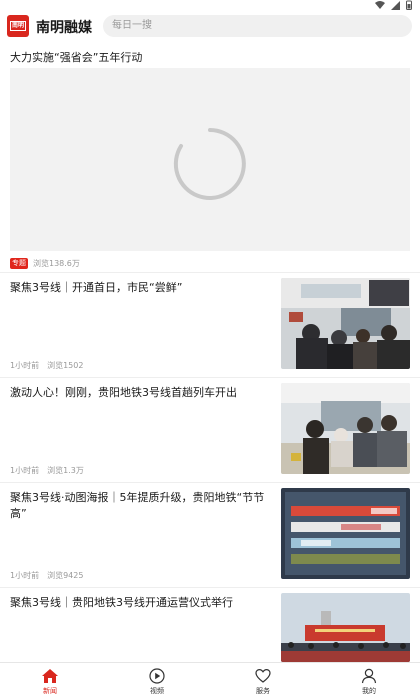 The height and width of the screenshot is (700, 420). What do you see at coordinates (210, 681) in the screenshot?
I see `bottom-tab-bar: 新闻 视频 服务 我的` at bounding box center [210, 681].